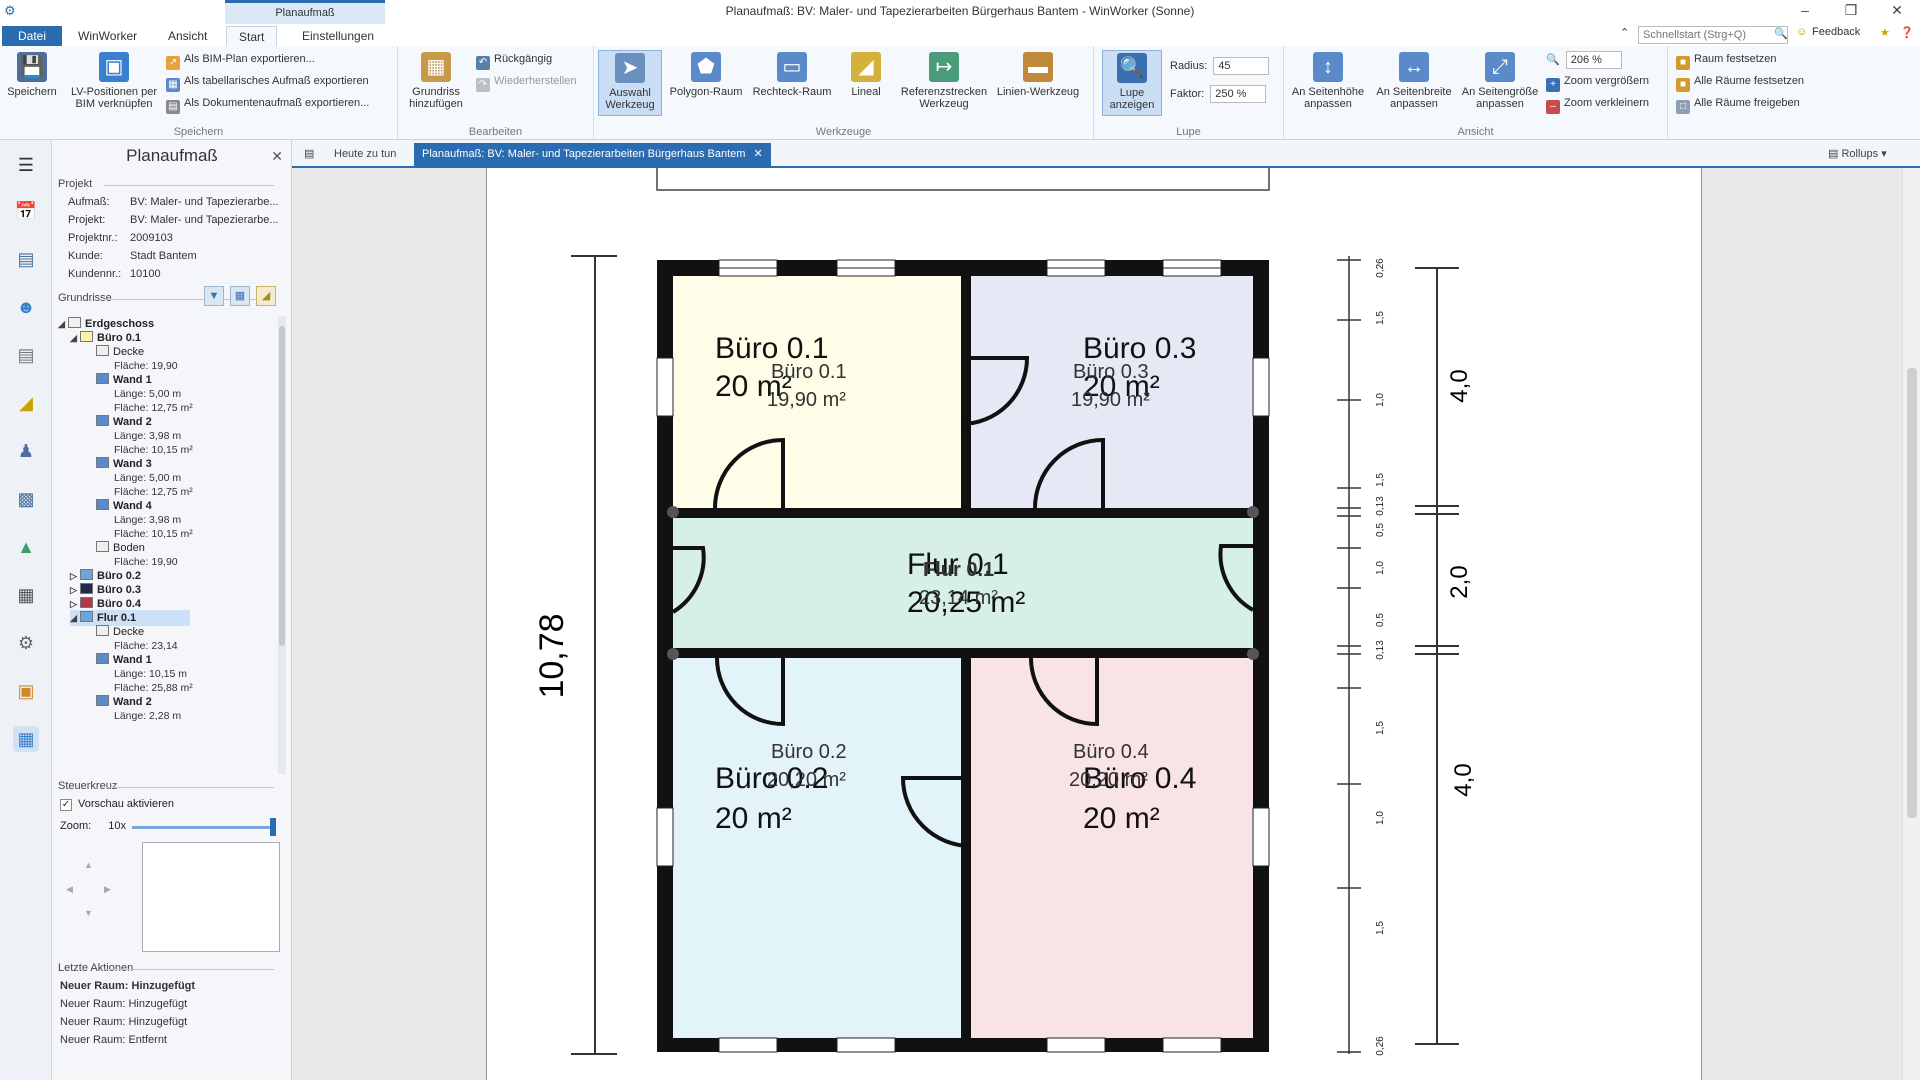  Describe the element at coordinates (69, 889) in the screenshot. I see `arrow-left-icon: ◀` at that location.